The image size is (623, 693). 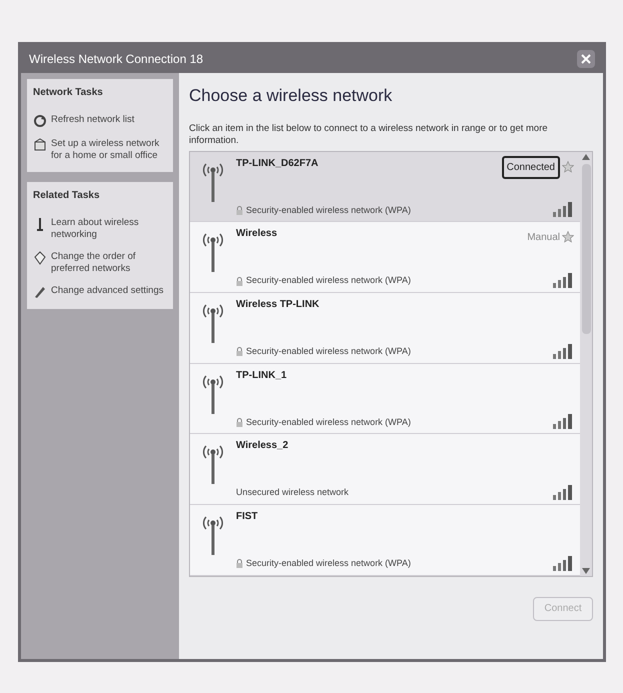 What do you see at coordinates (385, 469) in the screenshot?
I see `network-row: Wireless_2 Unsecured wireless network` at bounding box center [385, 469].